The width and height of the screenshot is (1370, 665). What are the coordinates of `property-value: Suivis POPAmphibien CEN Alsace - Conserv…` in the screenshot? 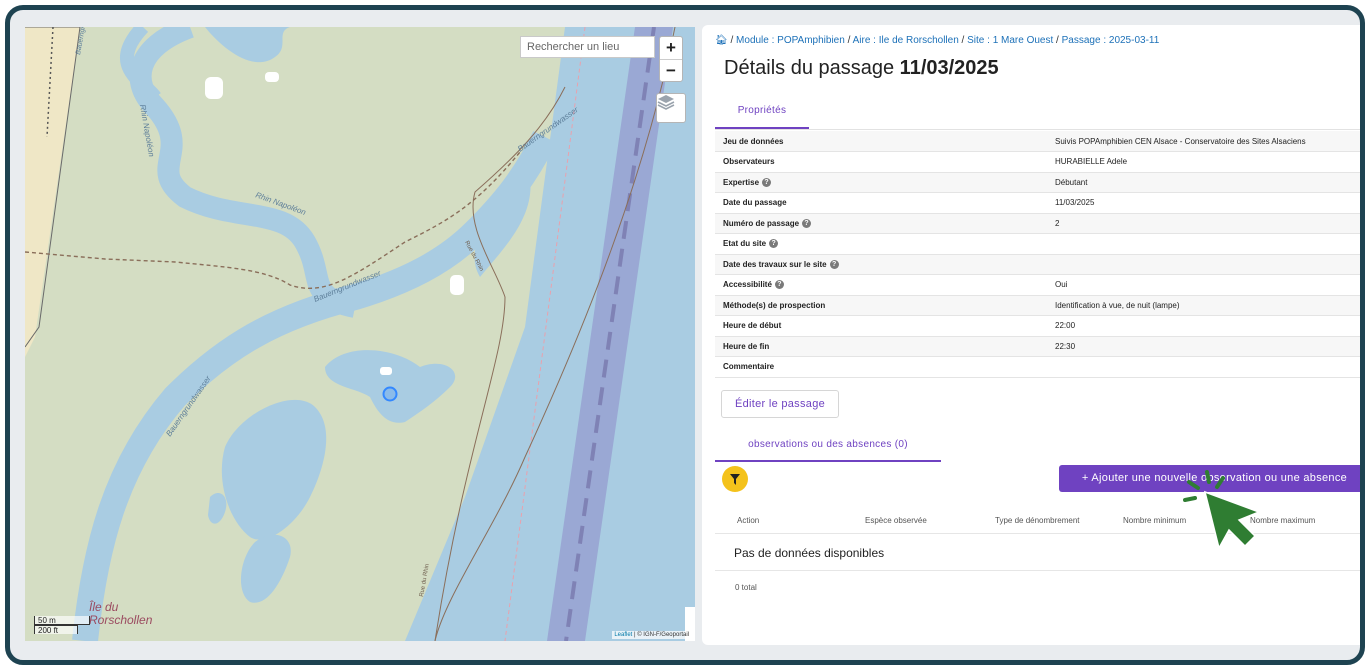 It's located at (1203, 141).